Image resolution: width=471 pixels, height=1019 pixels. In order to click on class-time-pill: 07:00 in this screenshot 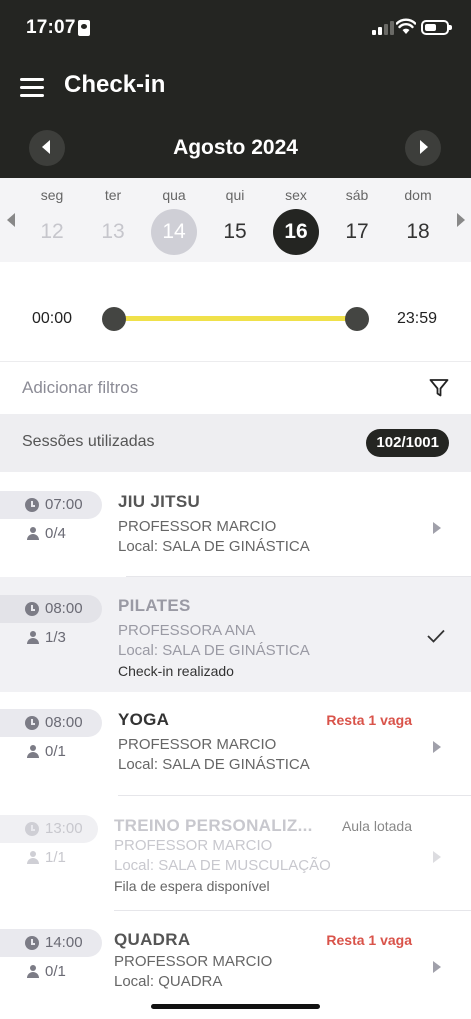, I will do `click(51, 505)`.